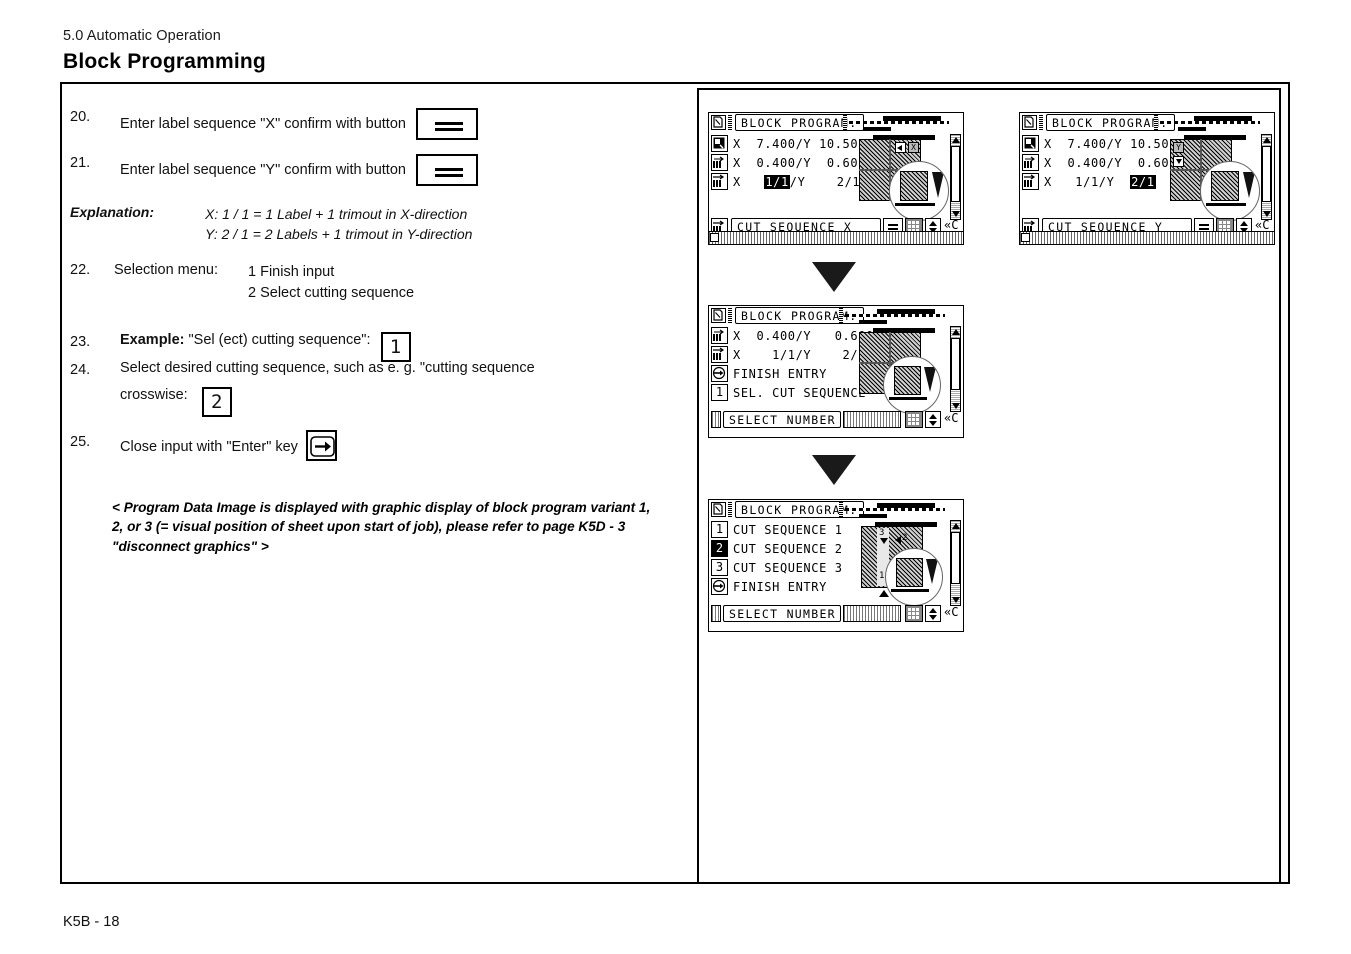  I want to click on step-25: 25. Close input with "Enter" key, so click(203, 445).